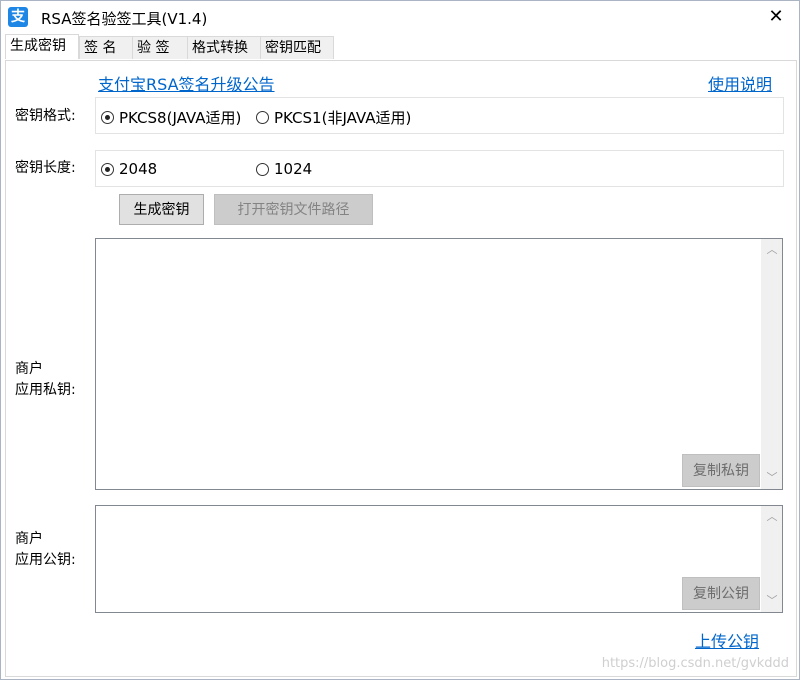 The image size is (800, 680). Describe the element at coordinates (186, 83) in the screenshot. I see `announcement-link: 支付宝RSA签名升级公告` at that location.